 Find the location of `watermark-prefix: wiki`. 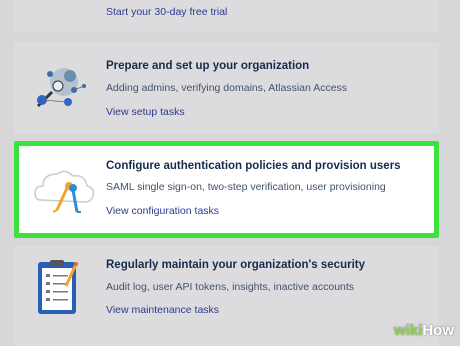

watermark-prefix: wiki is located at coordinates (408, 330).